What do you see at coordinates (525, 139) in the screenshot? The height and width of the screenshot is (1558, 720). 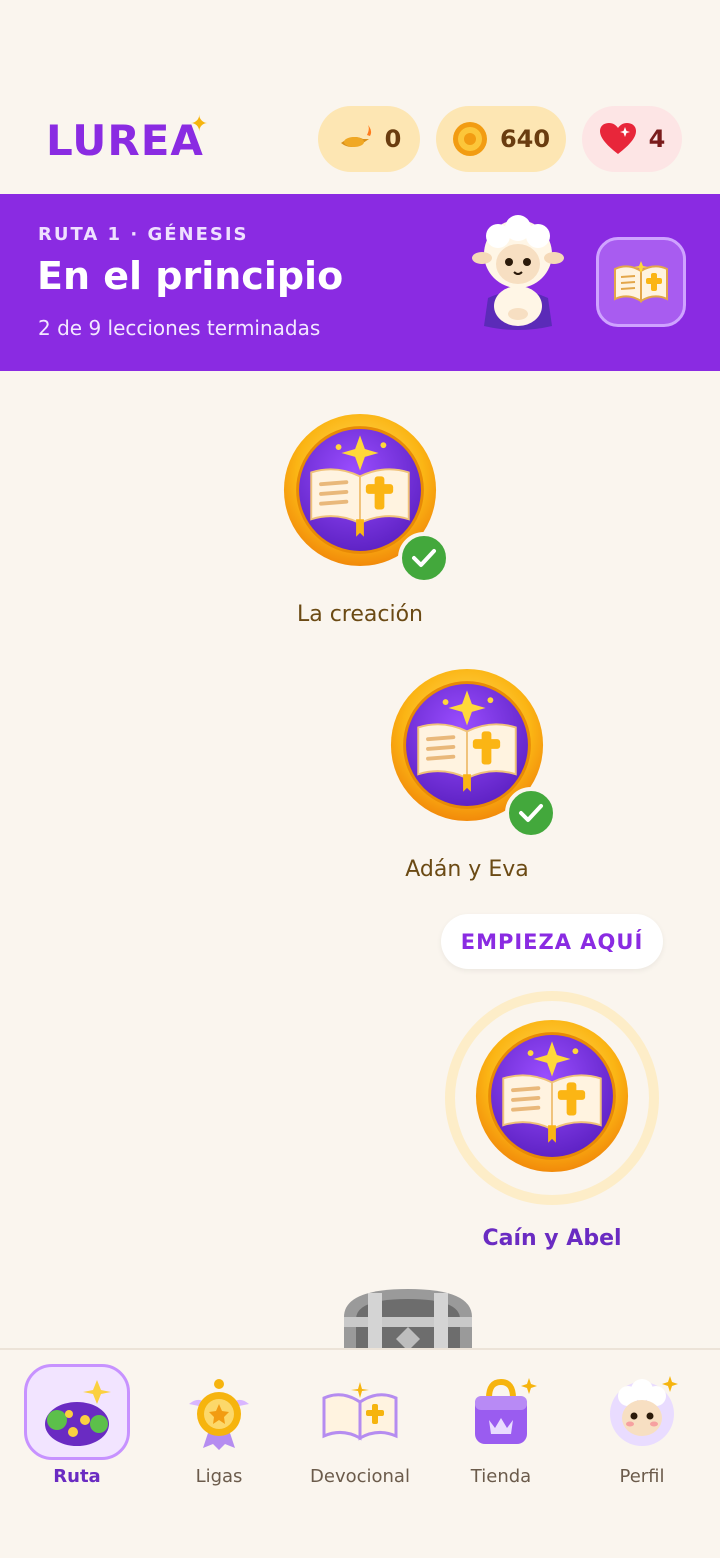 I see `coin-count: 640` at bounding box center [525, 139].